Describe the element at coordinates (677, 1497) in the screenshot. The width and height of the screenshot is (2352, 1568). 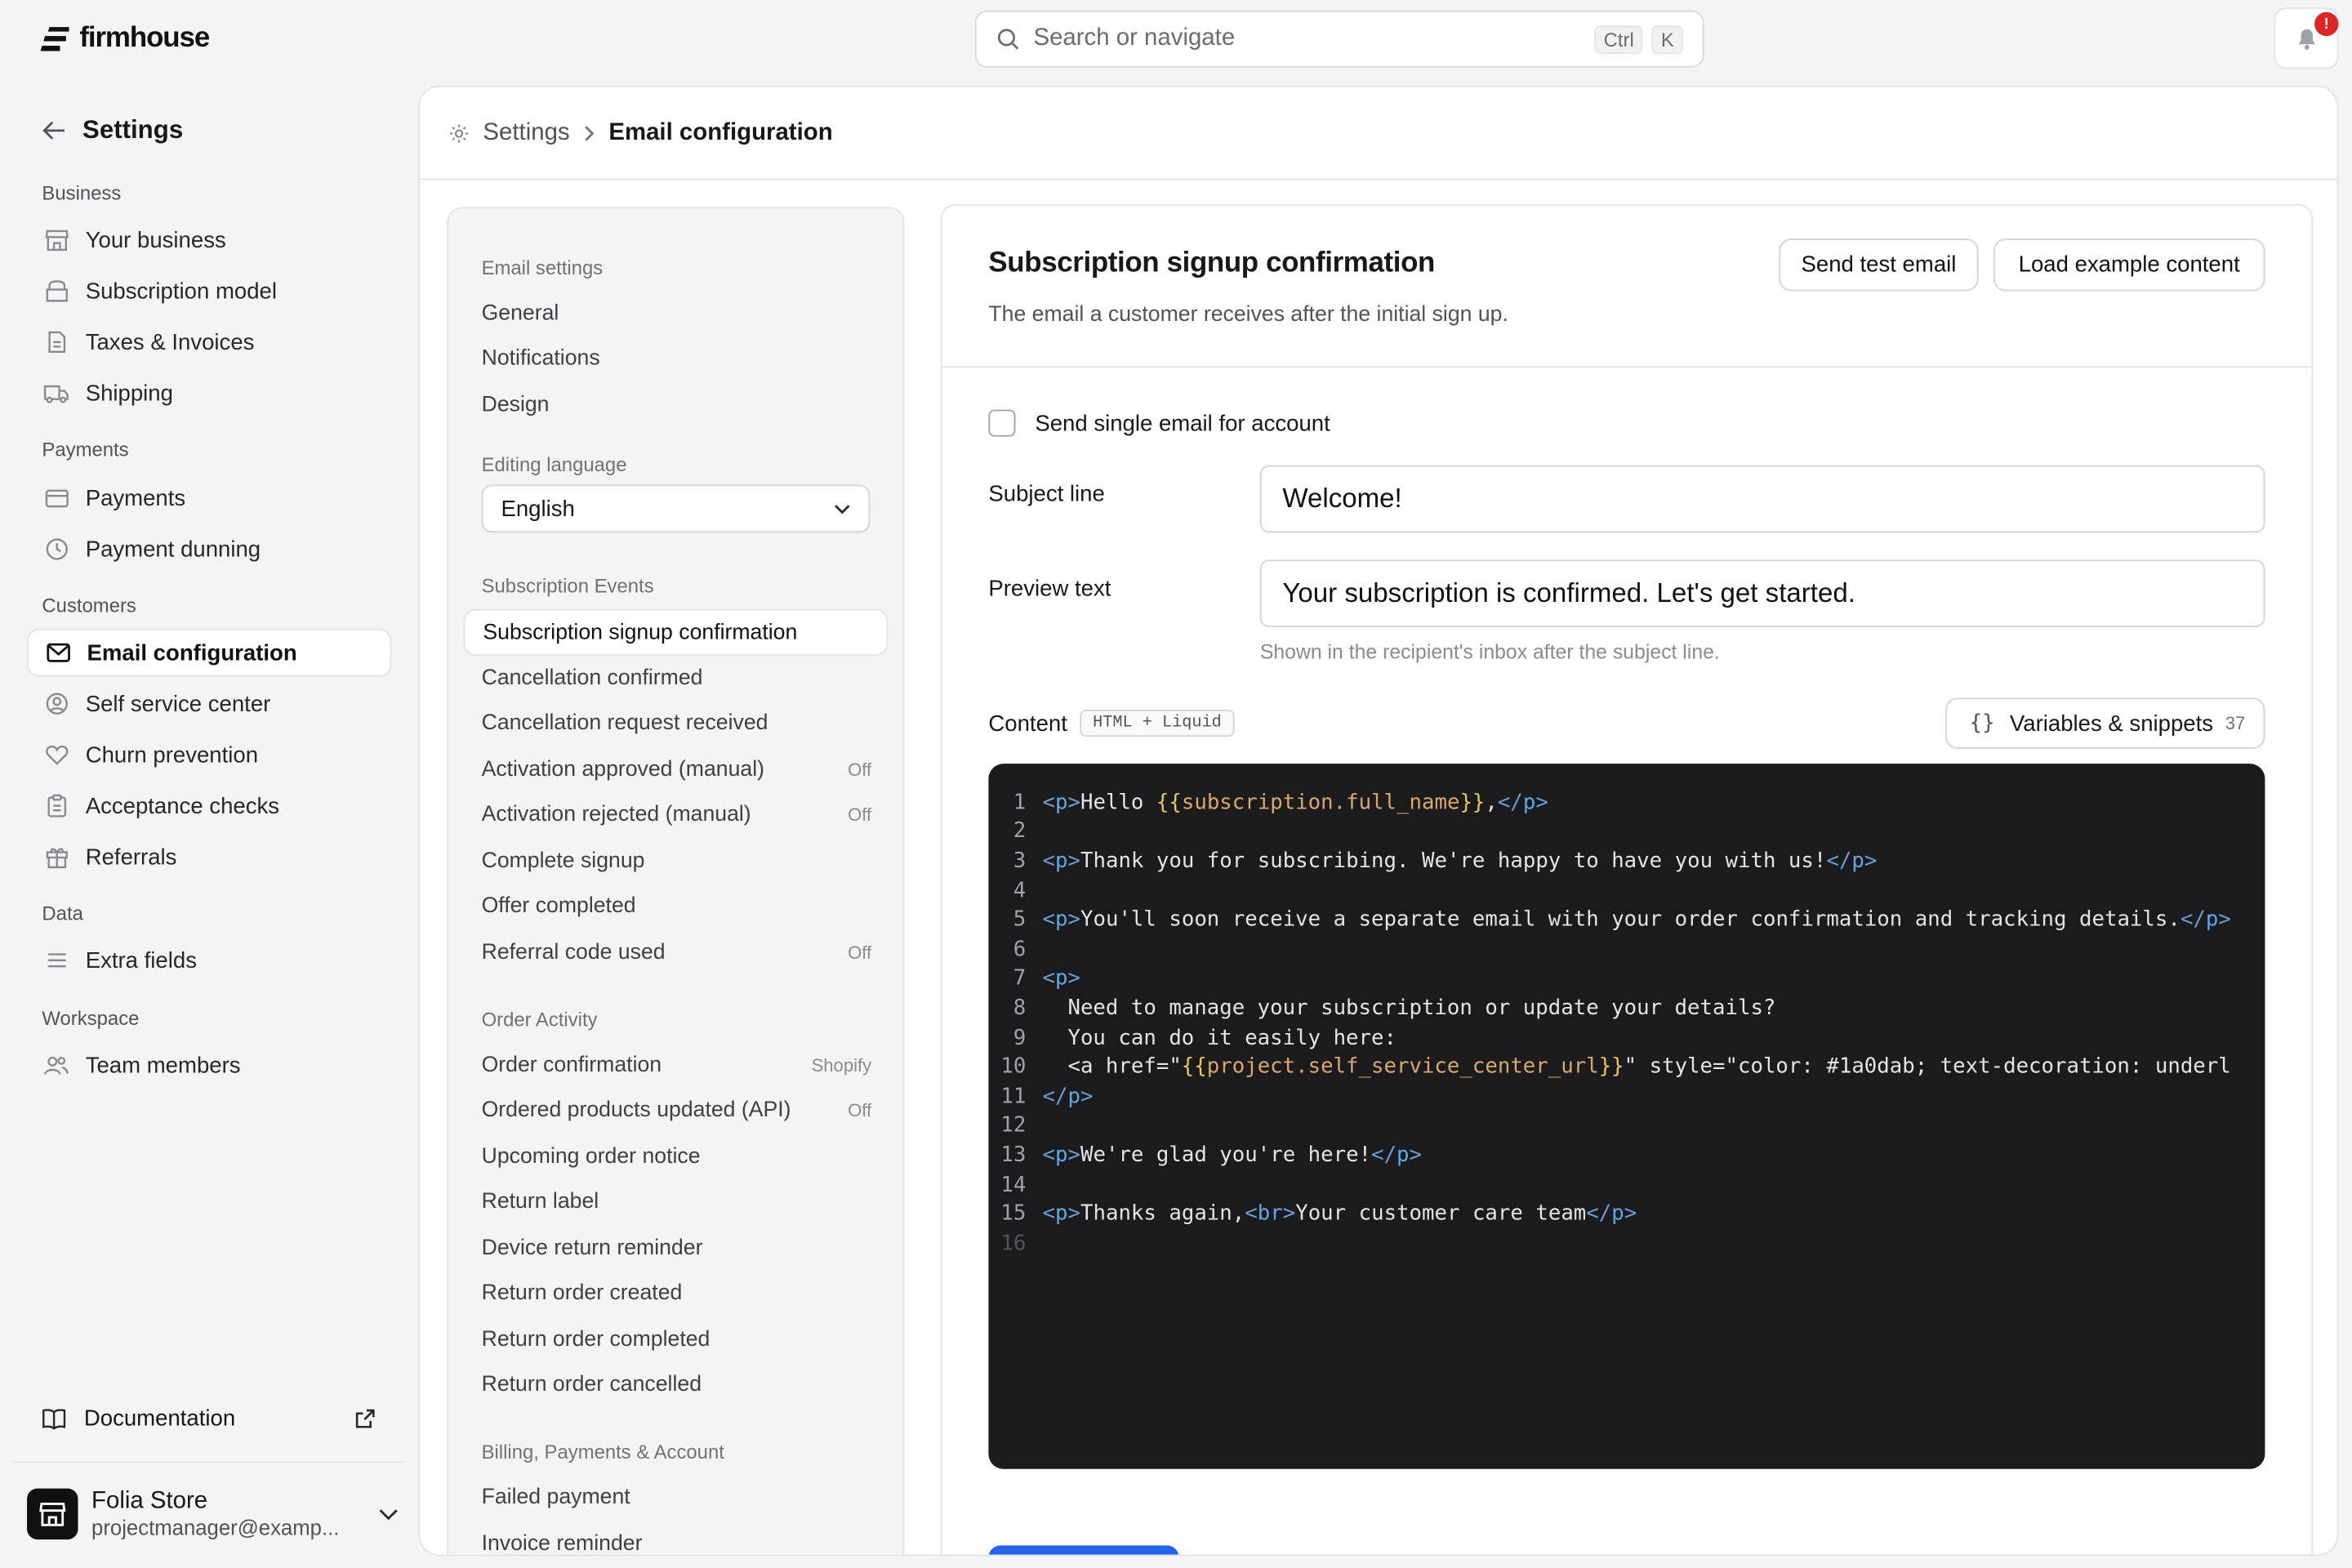
I see `email-menu-item-failed-payment: Failed payment` at that location.